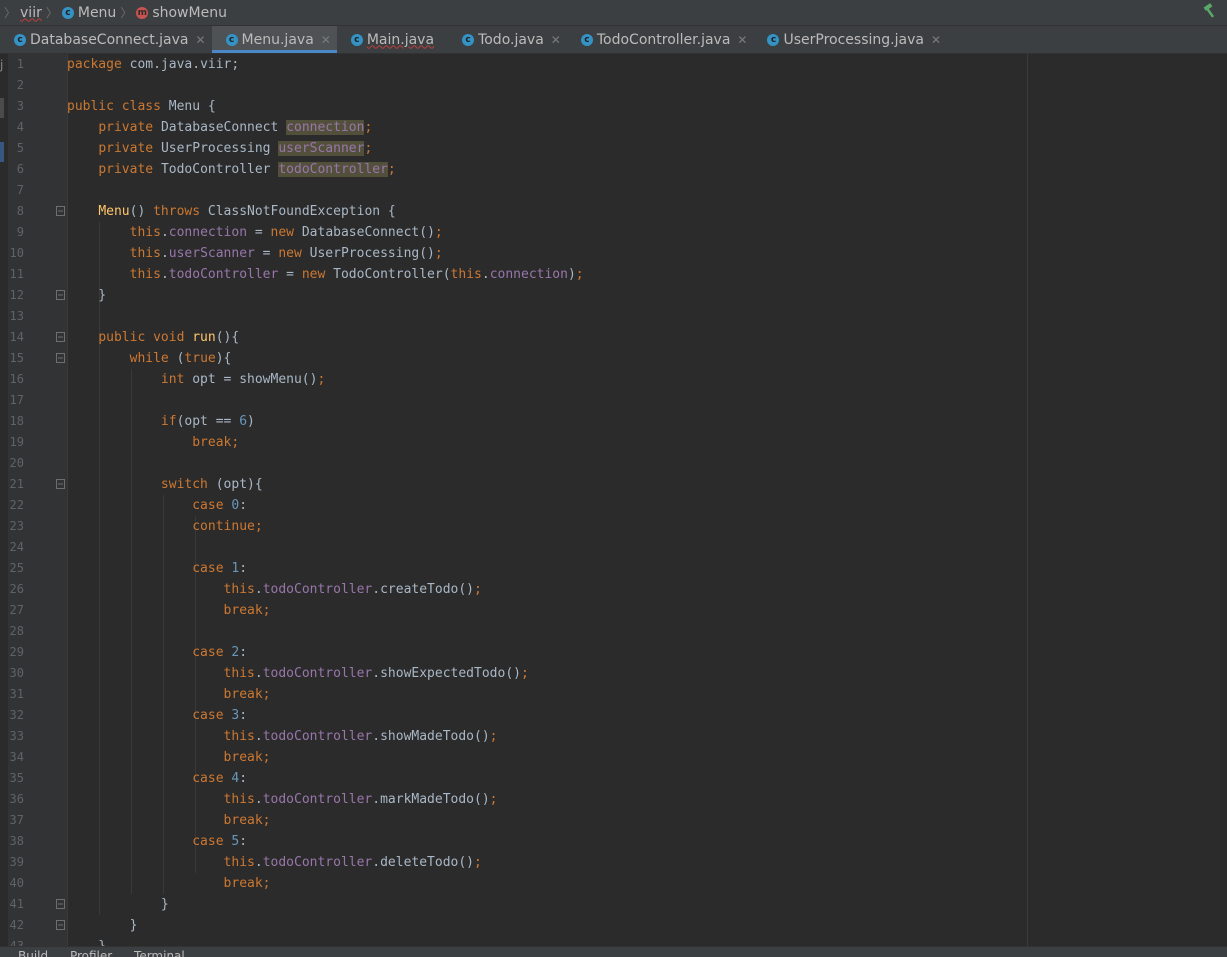 This screenshot has width=1227, height=957. What do you see at coordinates (613, 358) in the screenshot?
I see `code-line: 15 while (true){` at bounding box center [613, 358].